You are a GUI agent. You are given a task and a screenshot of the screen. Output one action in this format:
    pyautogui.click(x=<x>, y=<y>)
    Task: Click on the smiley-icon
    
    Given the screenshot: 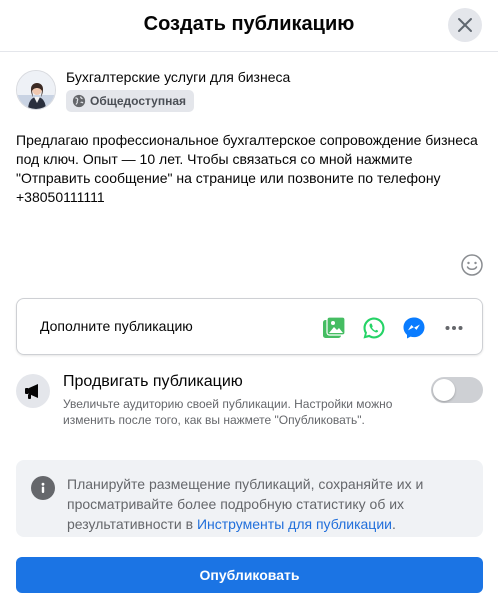 What is the action you would take?
    pyautogui.click(x=472, y=265)
    